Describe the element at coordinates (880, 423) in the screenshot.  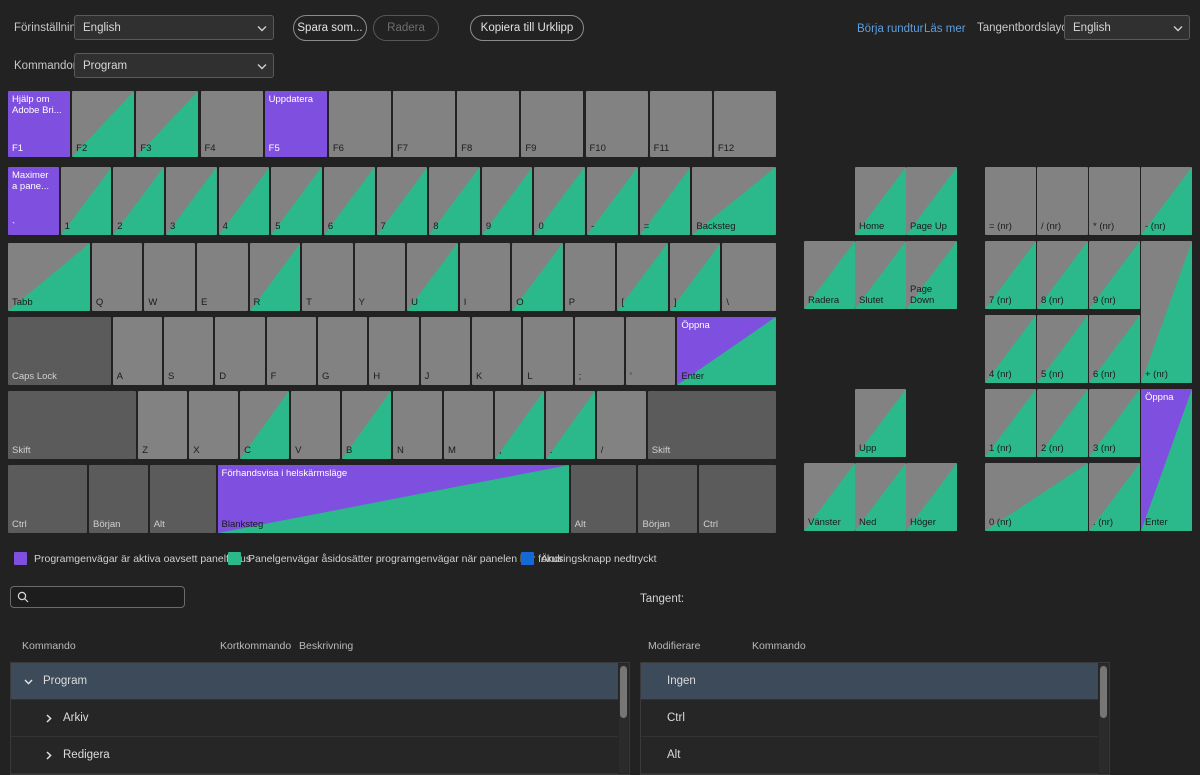
I see `key-upp: Upp` at that location.